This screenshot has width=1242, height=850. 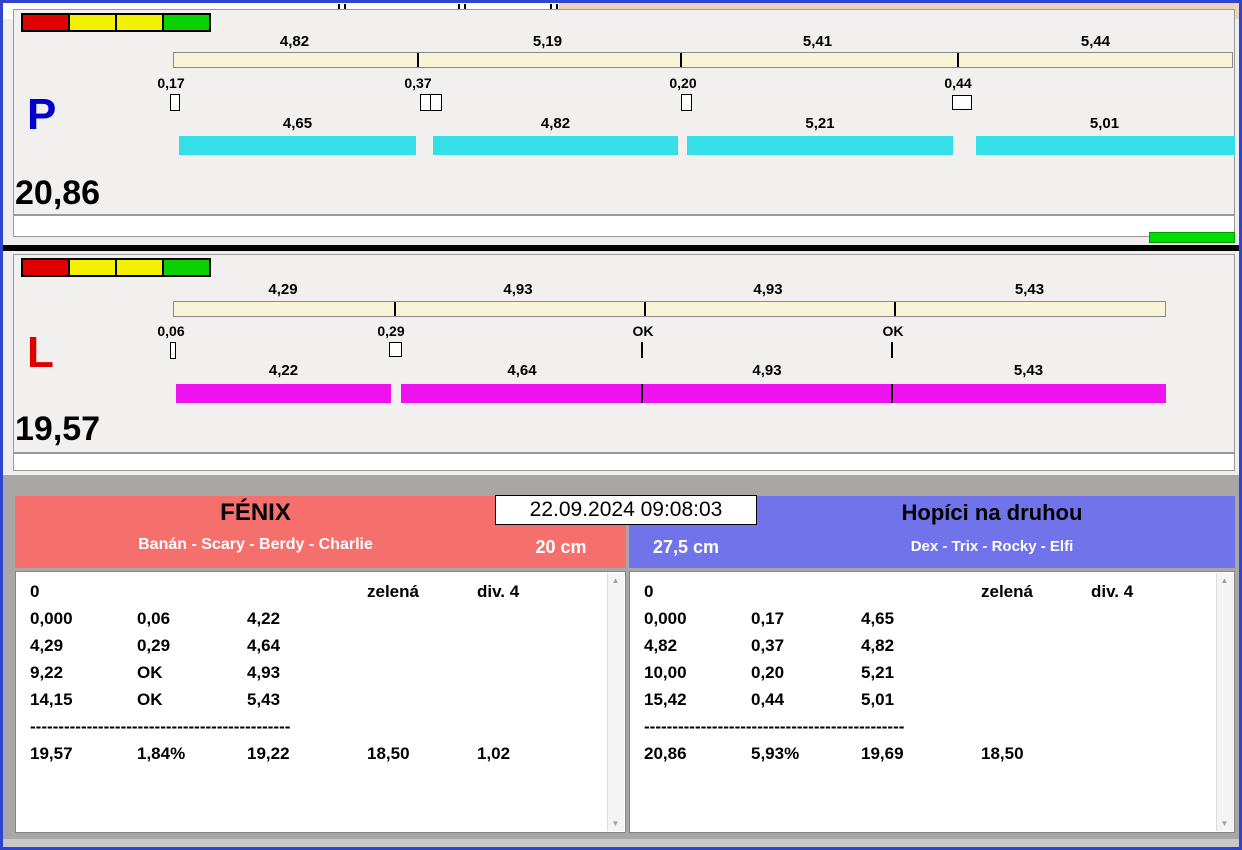 I want to click on team-right-height: 27,5 cm, so click(x=686, y=547).